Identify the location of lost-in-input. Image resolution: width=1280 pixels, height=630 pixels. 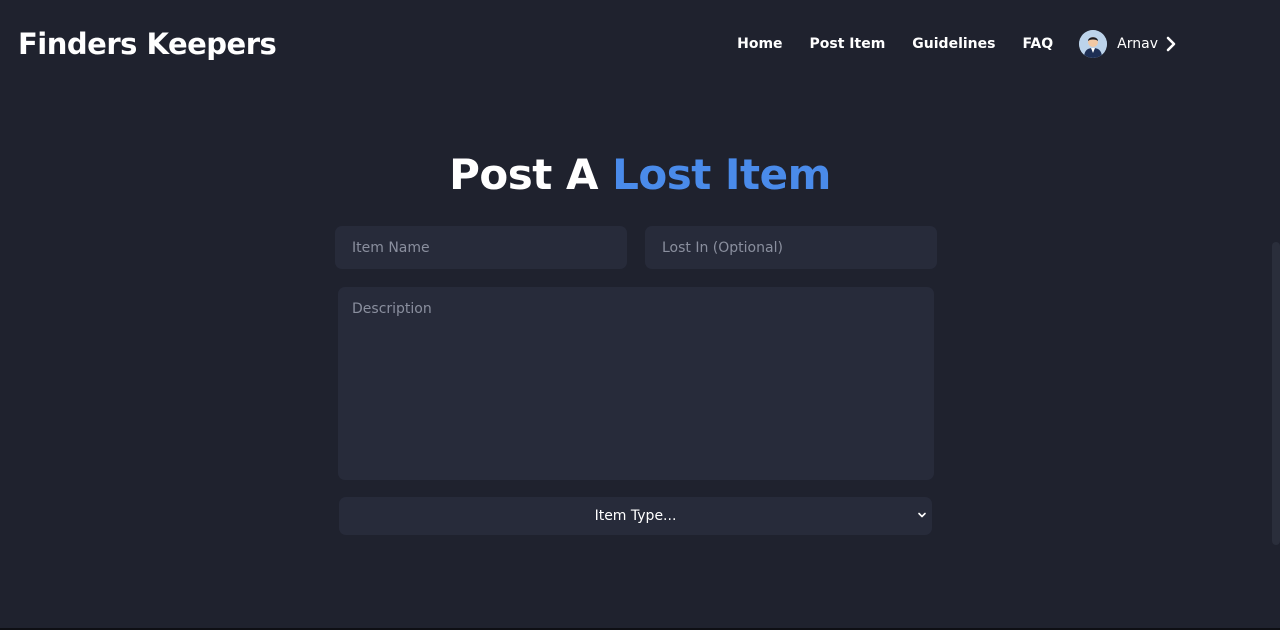
(791, 247).